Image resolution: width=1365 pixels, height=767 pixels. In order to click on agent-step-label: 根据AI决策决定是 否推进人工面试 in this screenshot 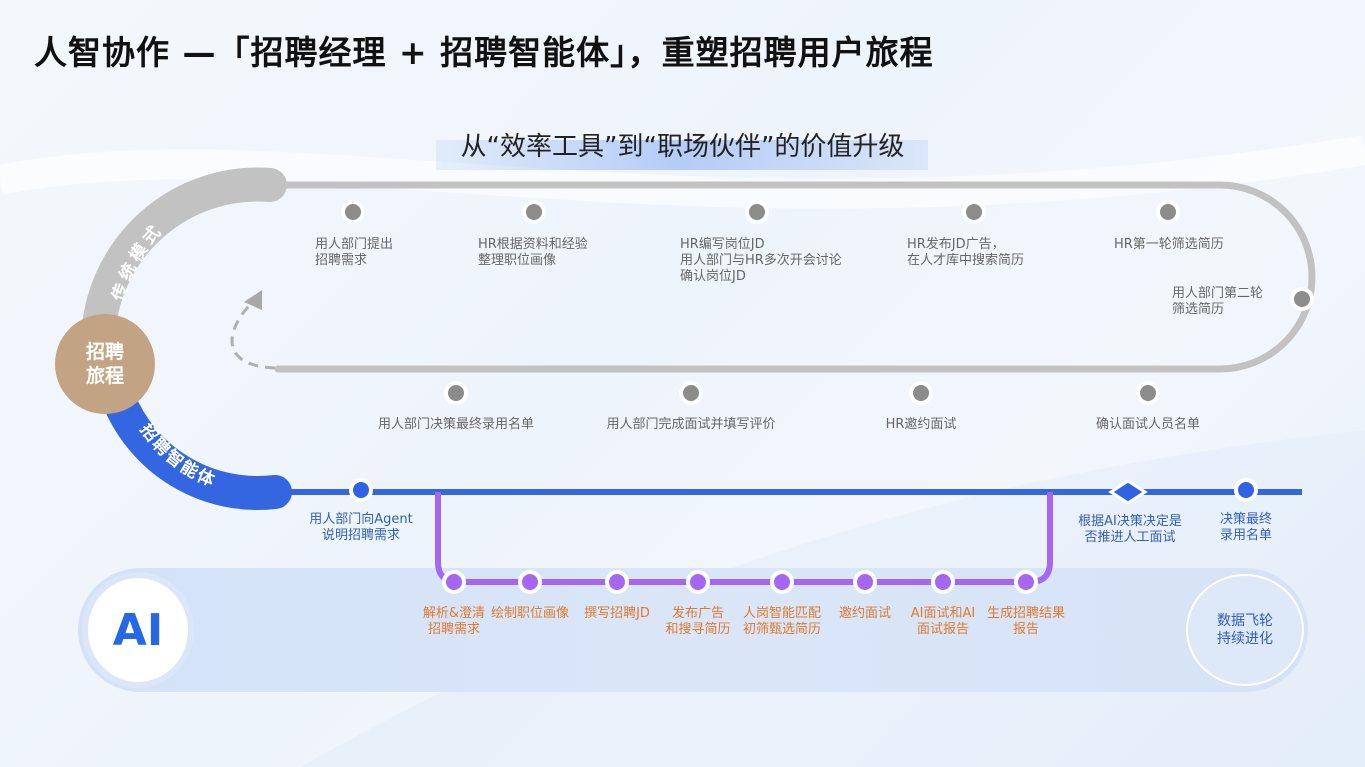, I will do `click(1130, 529)`.